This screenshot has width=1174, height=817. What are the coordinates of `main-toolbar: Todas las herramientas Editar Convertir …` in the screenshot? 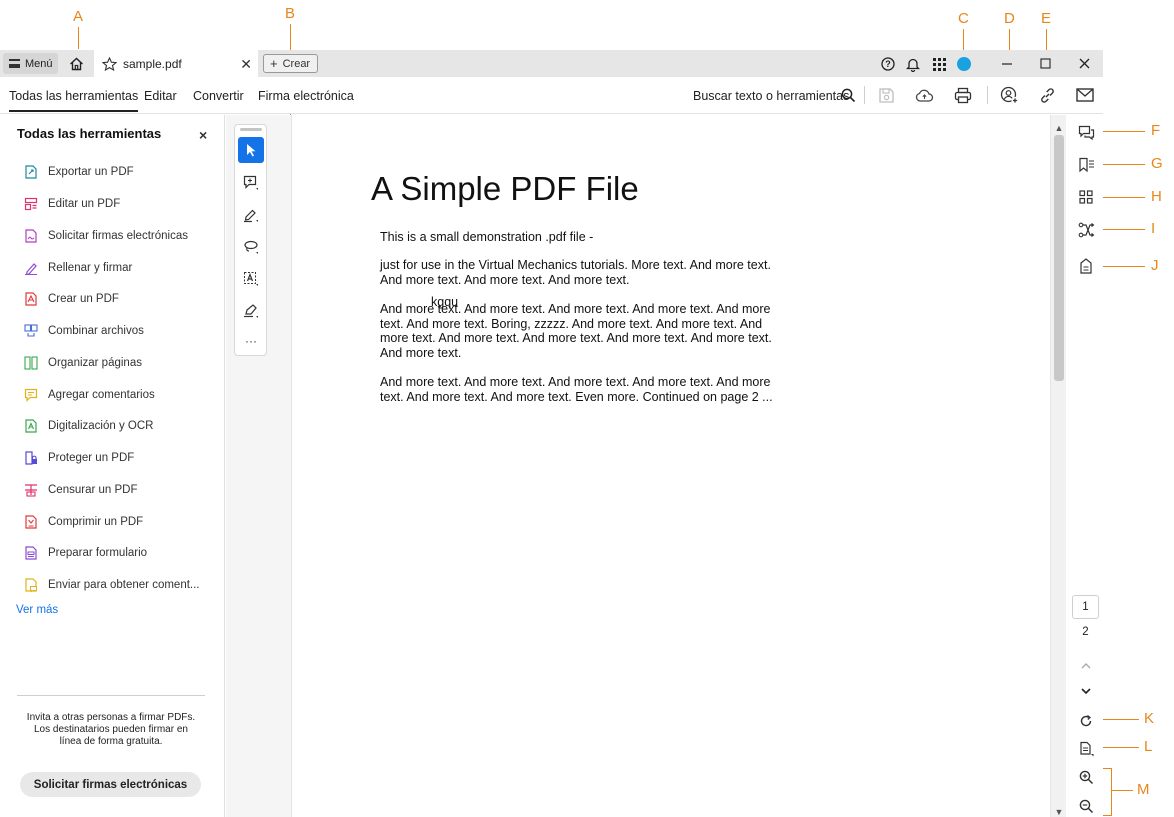 It's located at (551, 95).